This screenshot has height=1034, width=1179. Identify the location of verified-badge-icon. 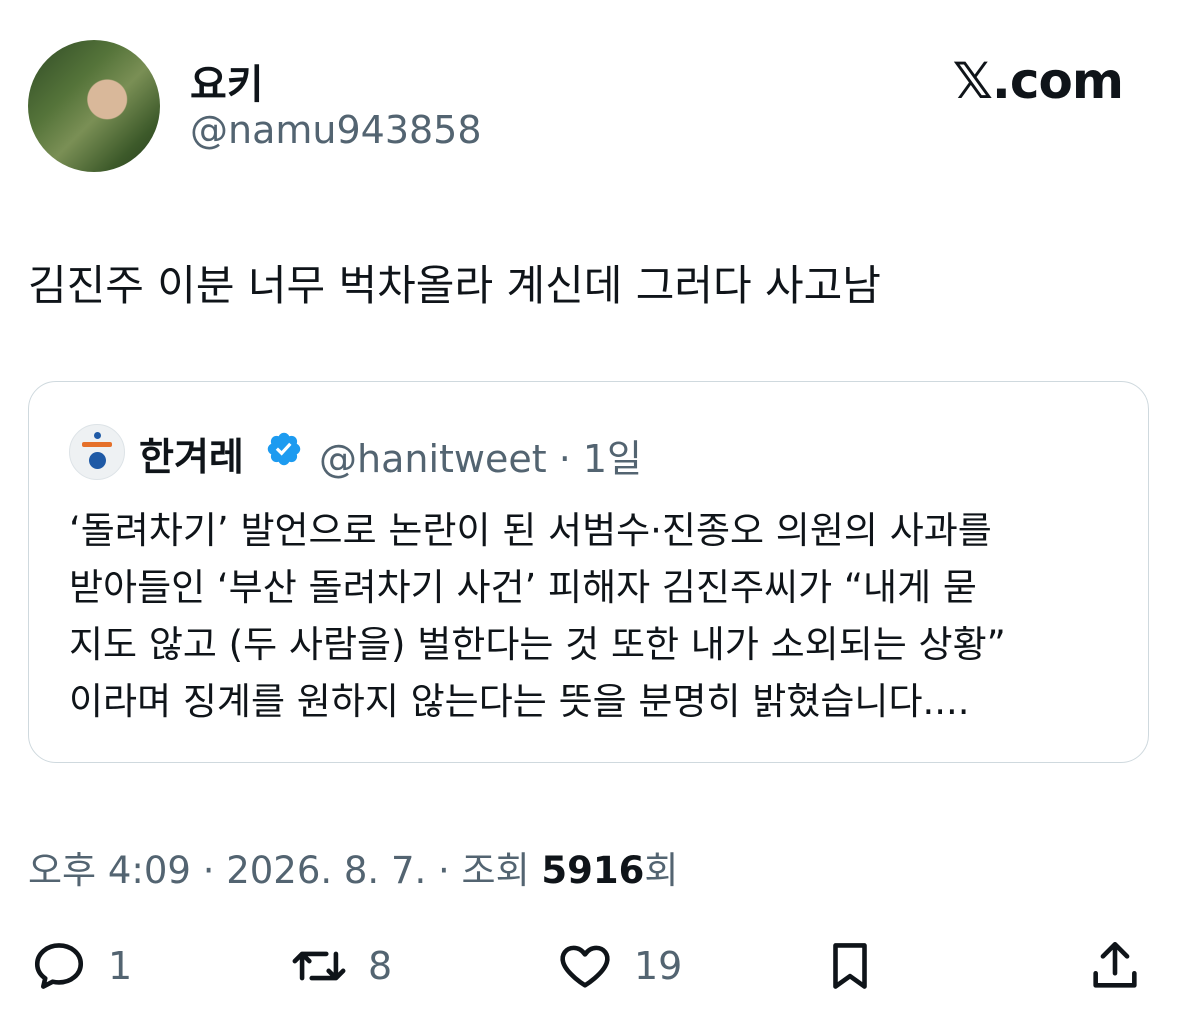
(284, 449).